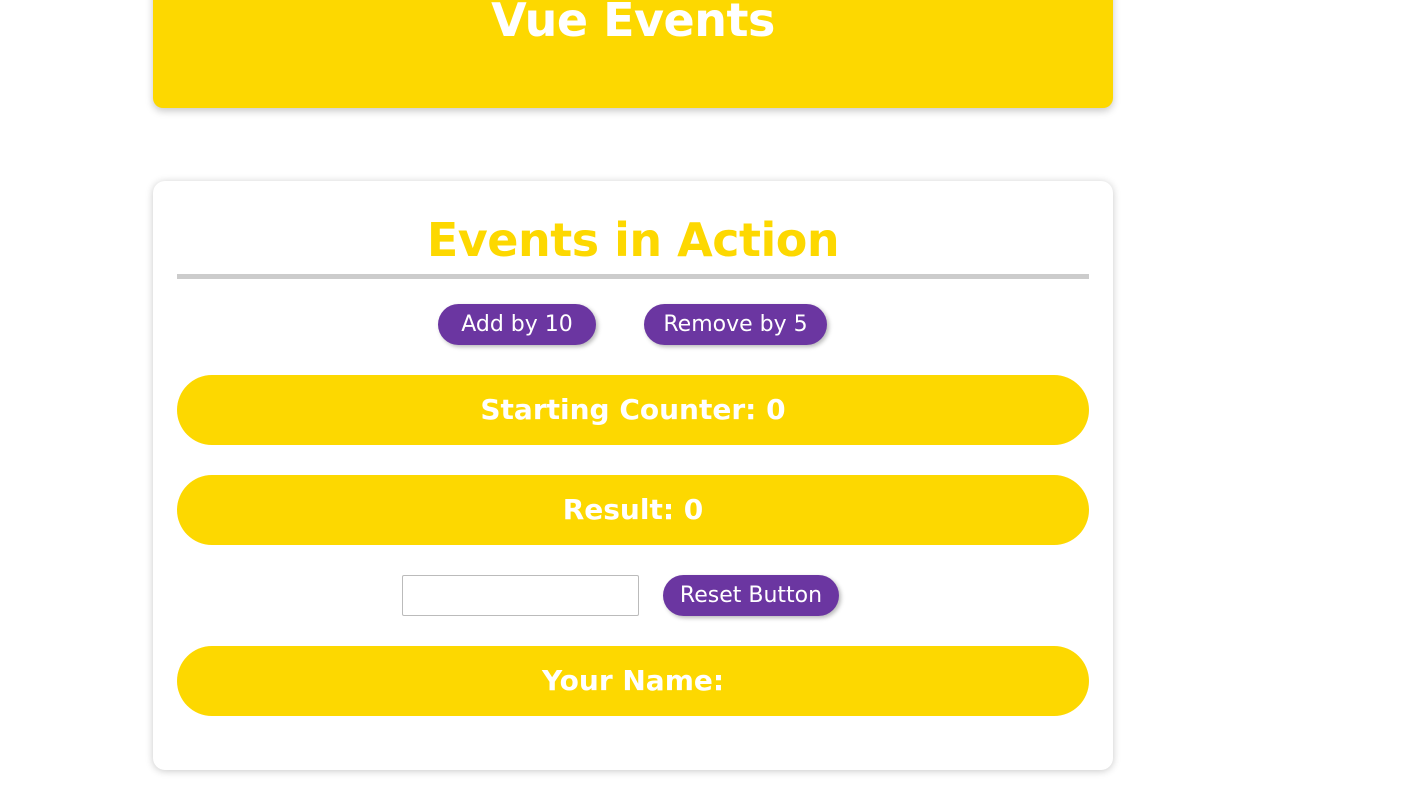  I want to click on page-title: Vue Events, so click(633, 23).